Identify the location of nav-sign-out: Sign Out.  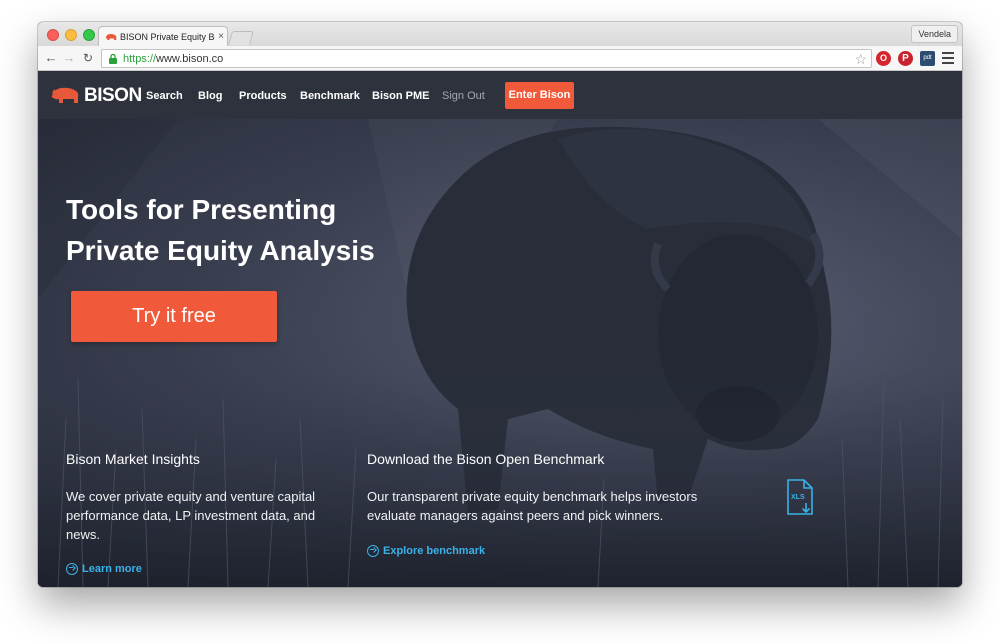
(463, 96).